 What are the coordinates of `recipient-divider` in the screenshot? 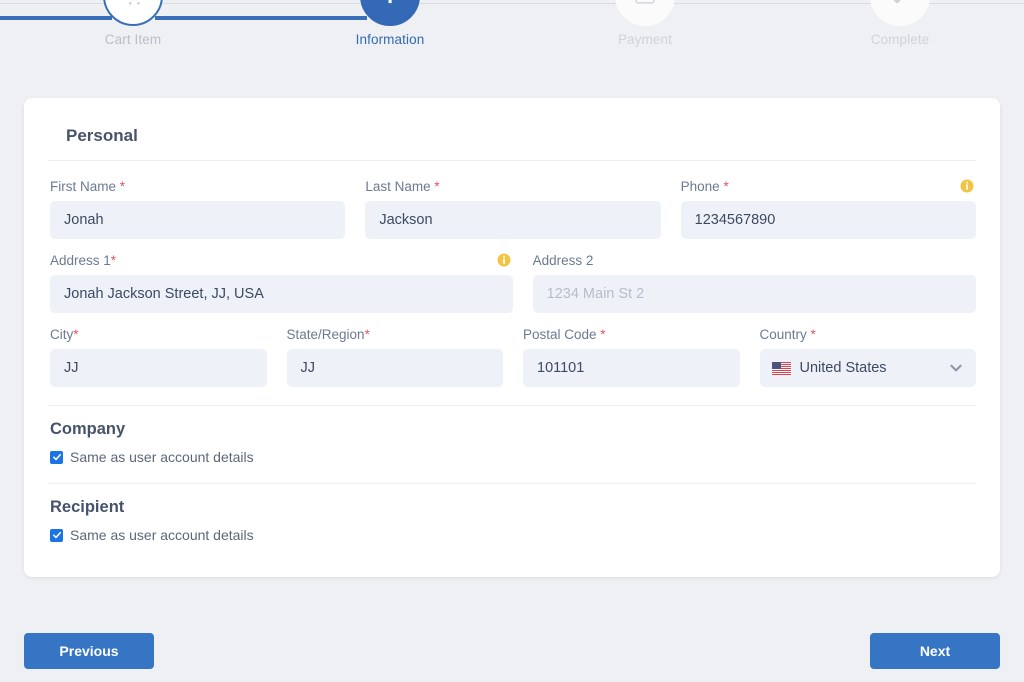 It's located at (512, 483).